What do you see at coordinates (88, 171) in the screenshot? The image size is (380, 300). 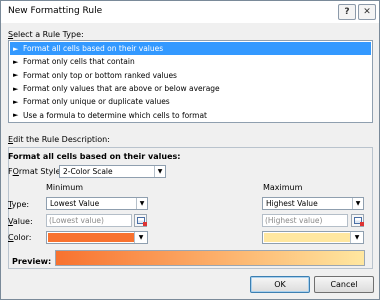 I see `format-style-value: 2-Color Scale` at bounding box center [88, 171].